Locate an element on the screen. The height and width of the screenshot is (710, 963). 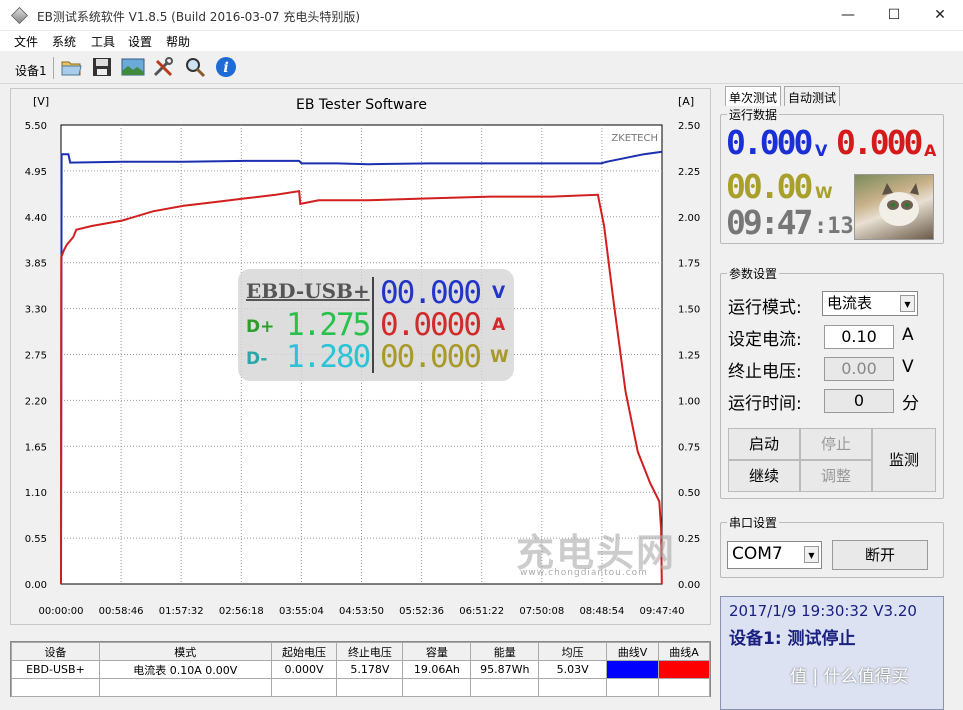
serial-label: 串口设置 is located at coordinates (753, 522).